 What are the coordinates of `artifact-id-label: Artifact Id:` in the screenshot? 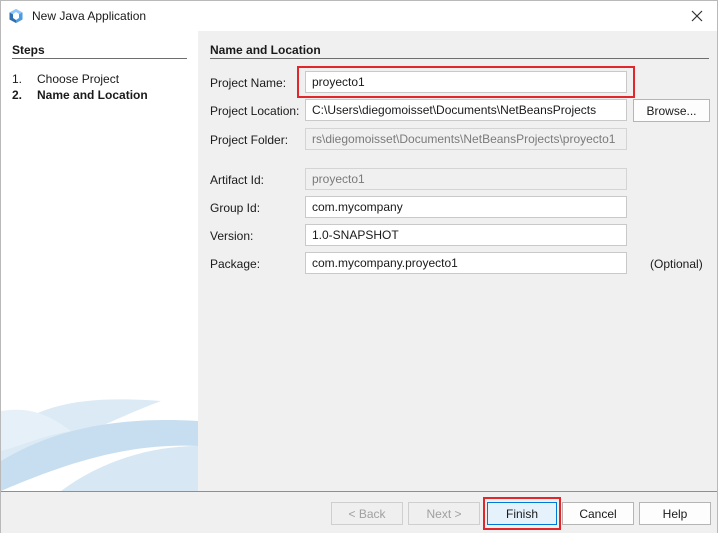 It's located at (237, 180).